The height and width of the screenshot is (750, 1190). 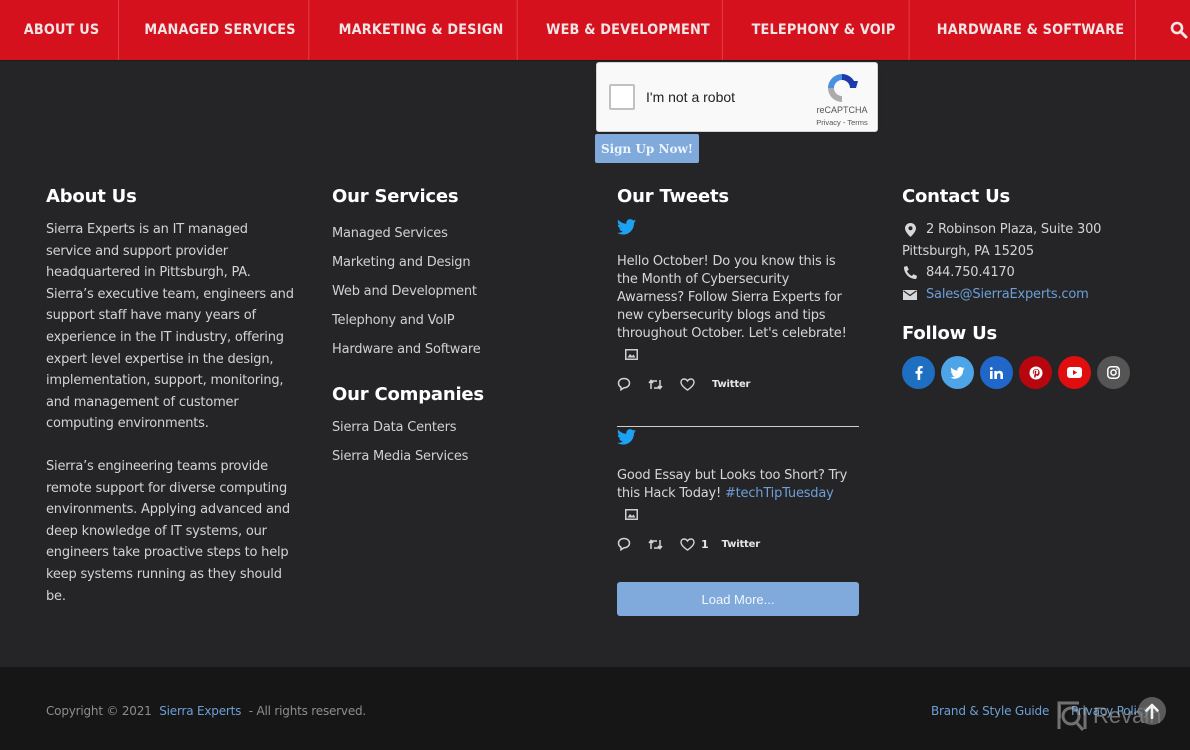 What do you see at coordinates (990, 711) in the screenshot?
I see `brand-style-guide-link: Brand & Style Guide` at bounding box center [990, 711].